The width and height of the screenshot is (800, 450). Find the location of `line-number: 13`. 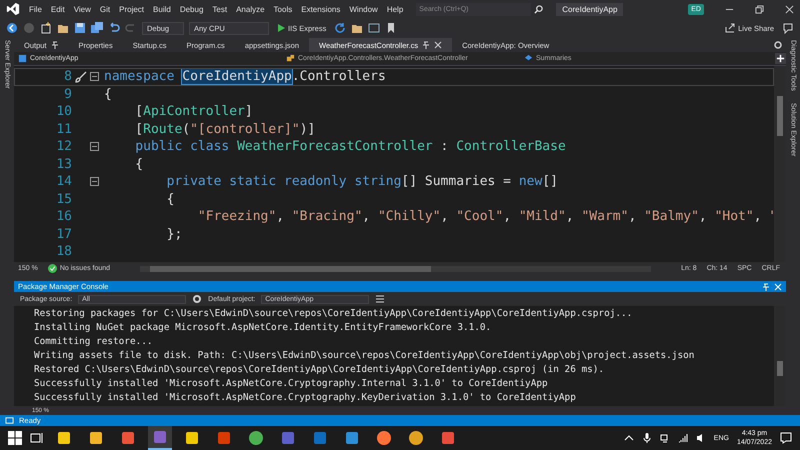

line-number: 13 is located at coordinates (63, 164).